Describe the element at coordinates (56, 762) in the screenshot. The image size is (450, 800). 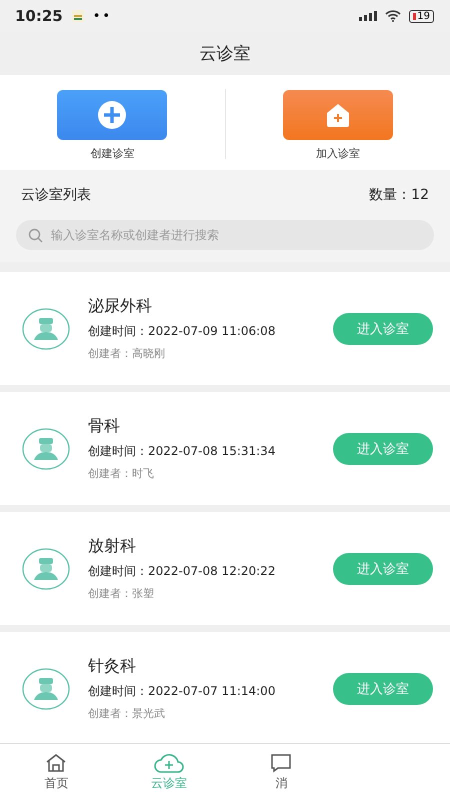
I see `home-icon` at that location.